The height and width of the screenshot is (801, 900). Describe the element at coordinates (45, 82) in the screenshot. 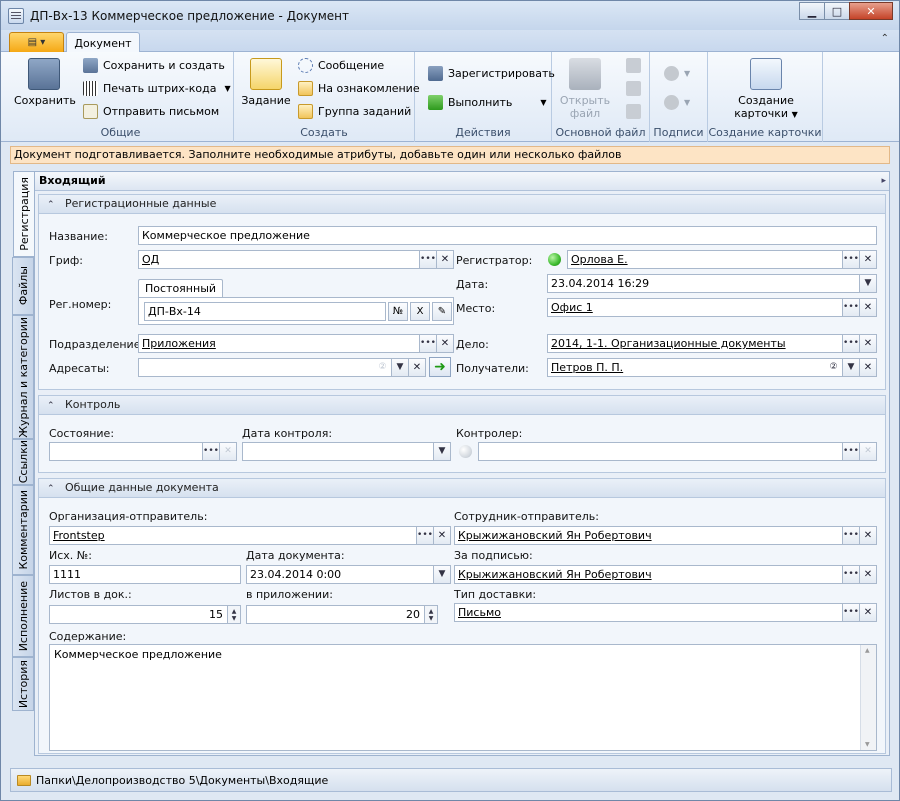

I see `save-button: Сохранить` at that location.